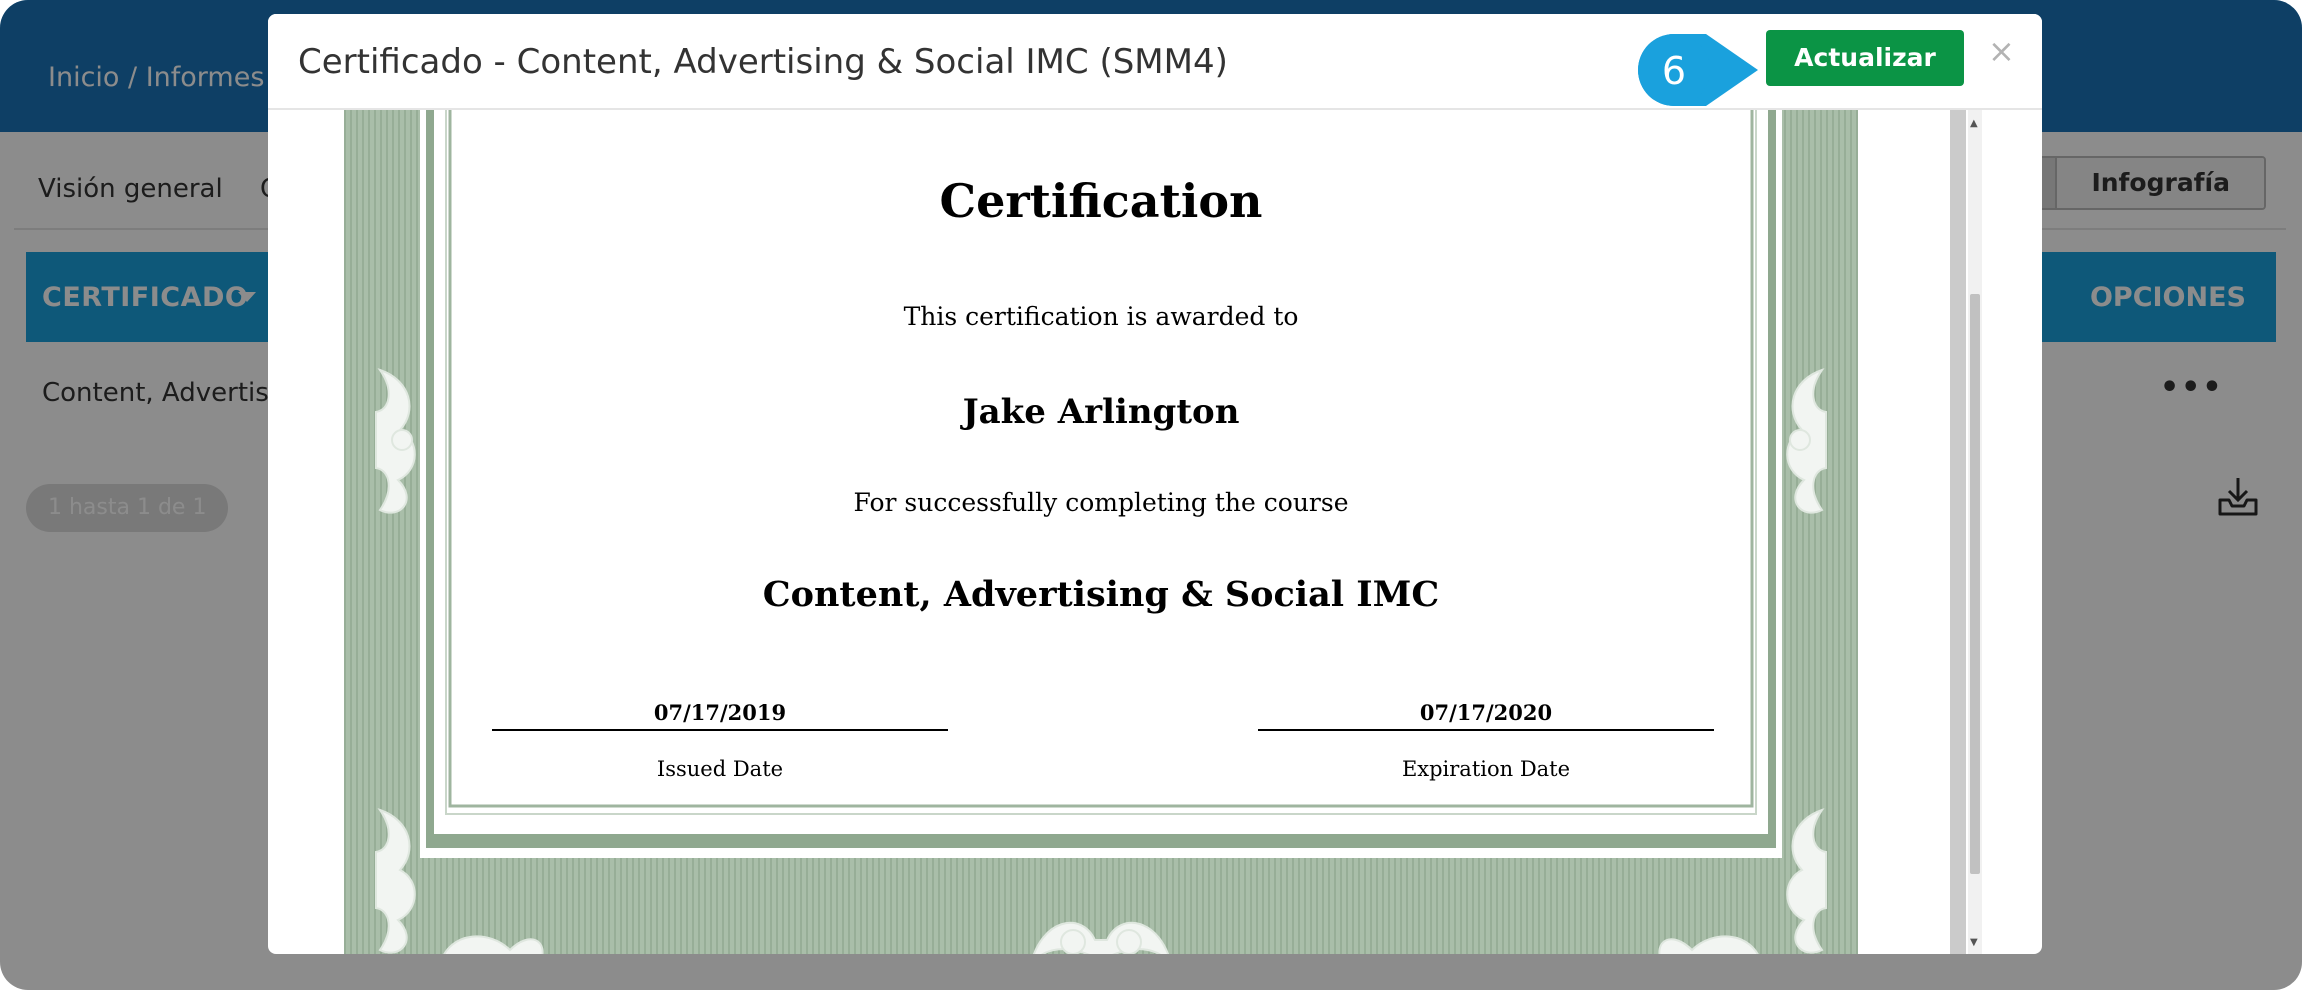 The image size is (2302, 990). What do you see at coordinates (720, 740) in the screenshot?
I see `issued-date-block: 07/17/2019 Issued Date` at bounding box center [720, 740].